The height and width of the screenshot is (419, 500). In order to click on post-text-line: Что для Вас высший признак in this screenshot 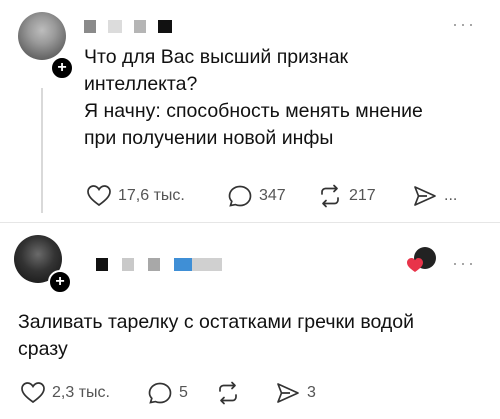, I will do `click(216, 57)`.